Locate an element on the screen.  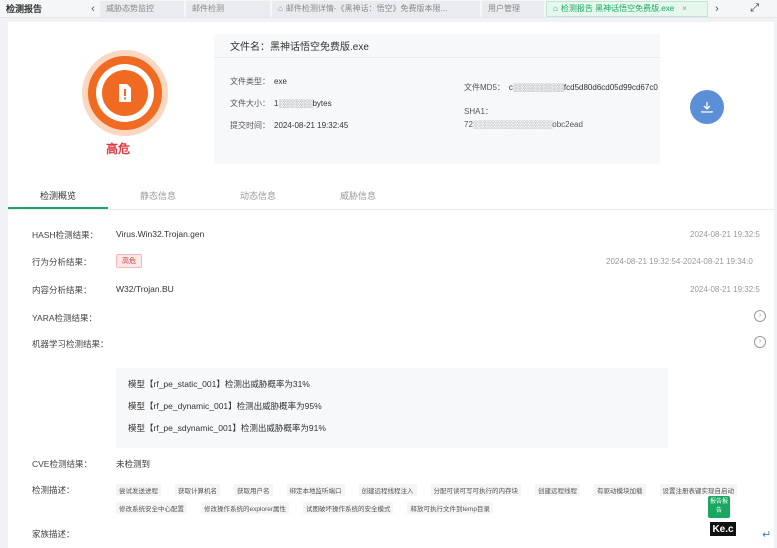
file-sha1-value: 72░░░░░░░░░░░░░░obc2ead is located at coordinates (523, 124).